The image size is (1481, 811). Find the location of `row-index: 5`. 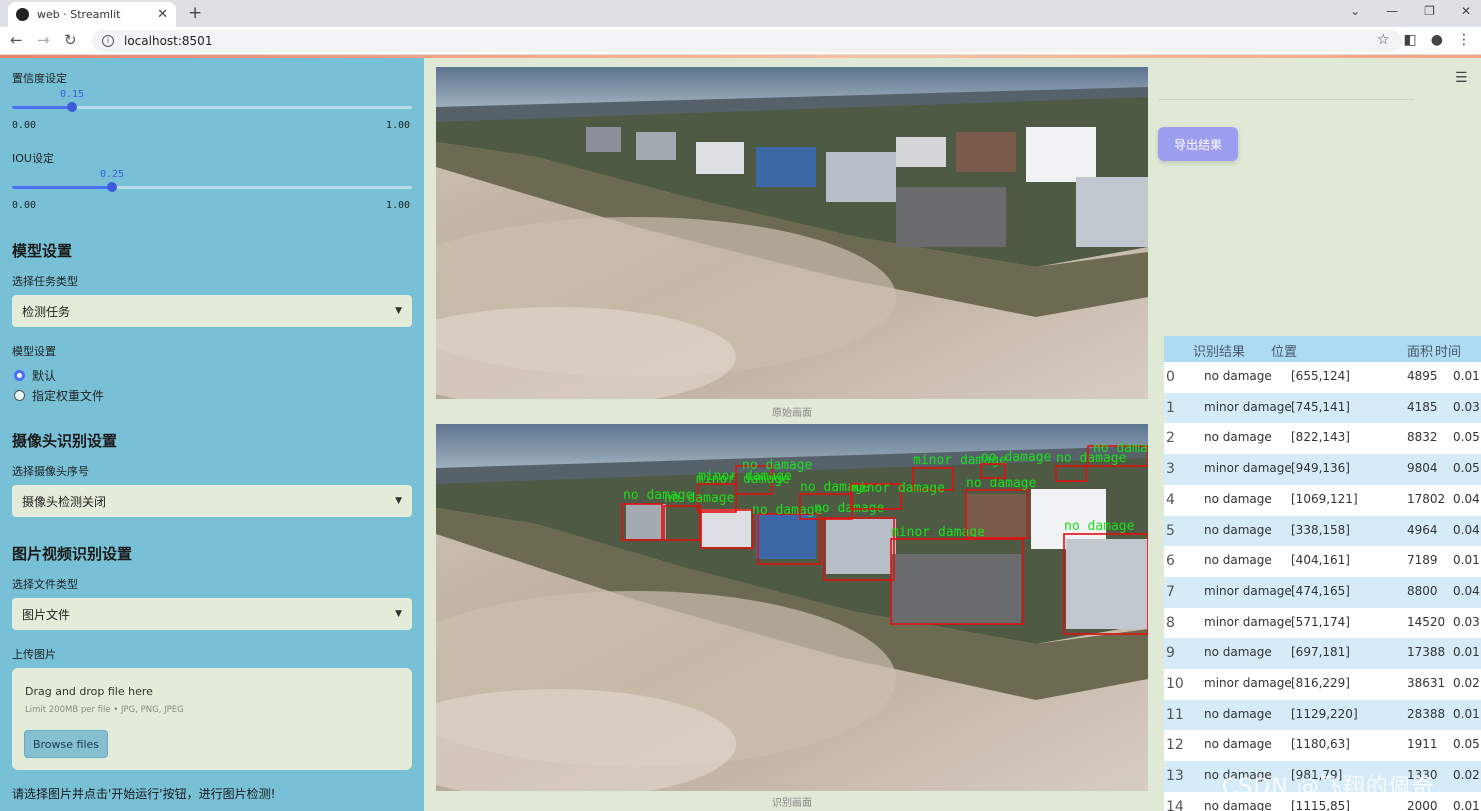

row-index: 5 is located at coordinates (1170, 530).